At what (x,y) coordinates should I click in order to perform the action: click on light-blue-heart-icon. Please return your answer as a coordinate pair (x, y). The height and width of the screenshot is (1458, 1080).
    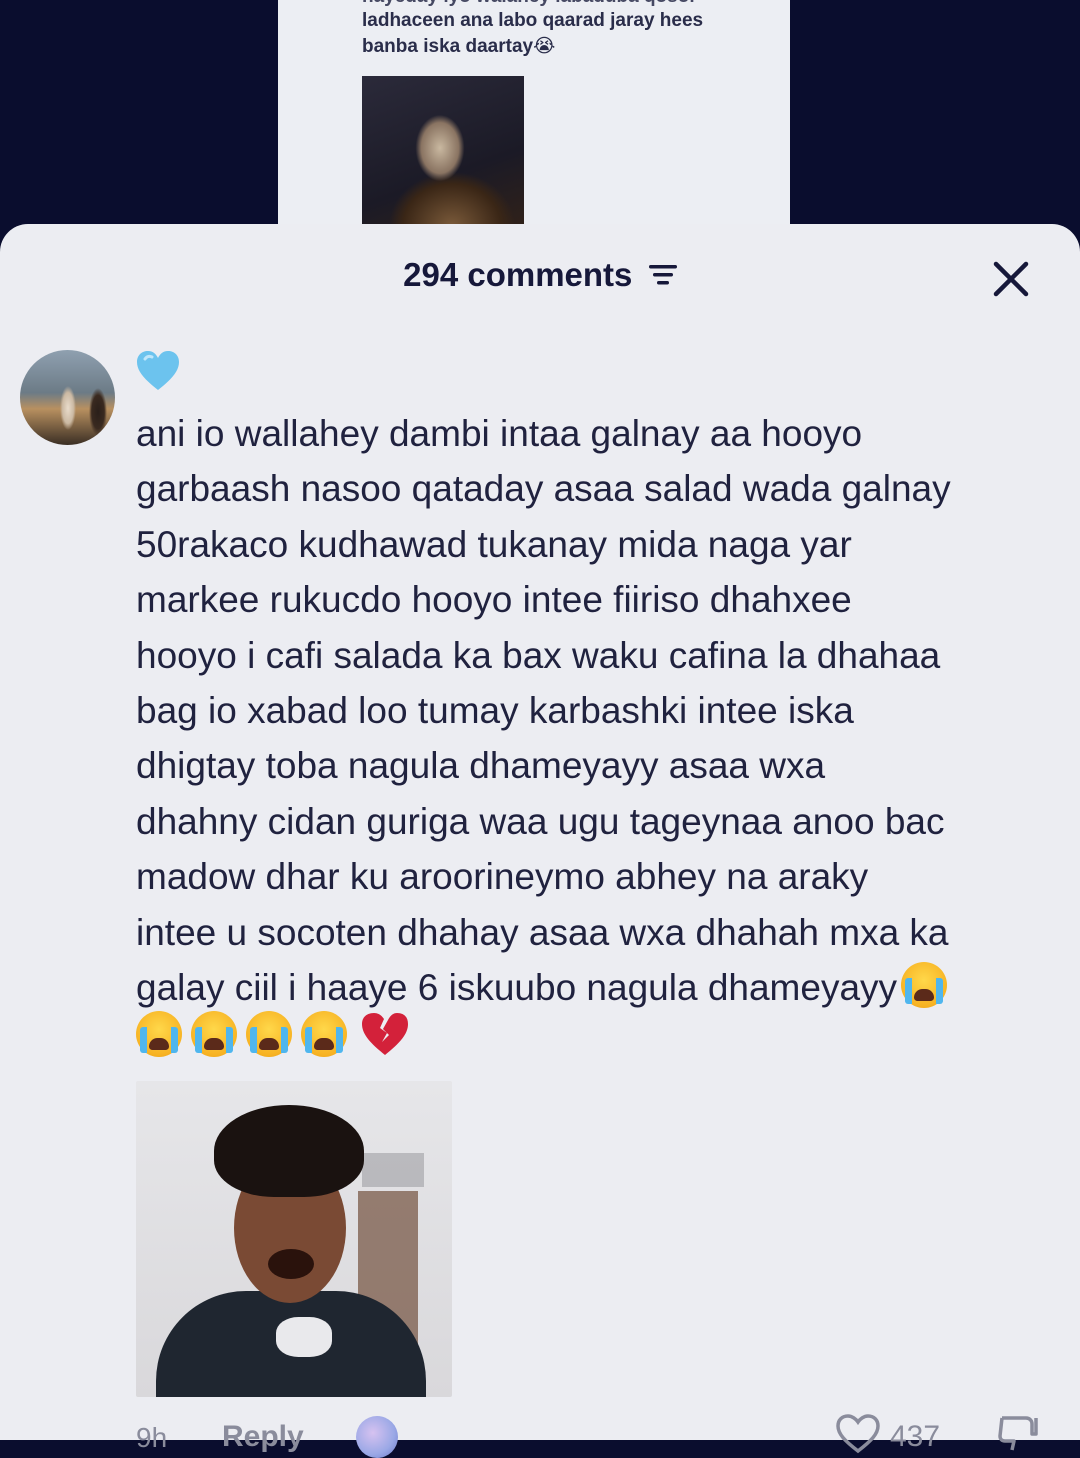
    Looking at the image, I should click on (158, 370).